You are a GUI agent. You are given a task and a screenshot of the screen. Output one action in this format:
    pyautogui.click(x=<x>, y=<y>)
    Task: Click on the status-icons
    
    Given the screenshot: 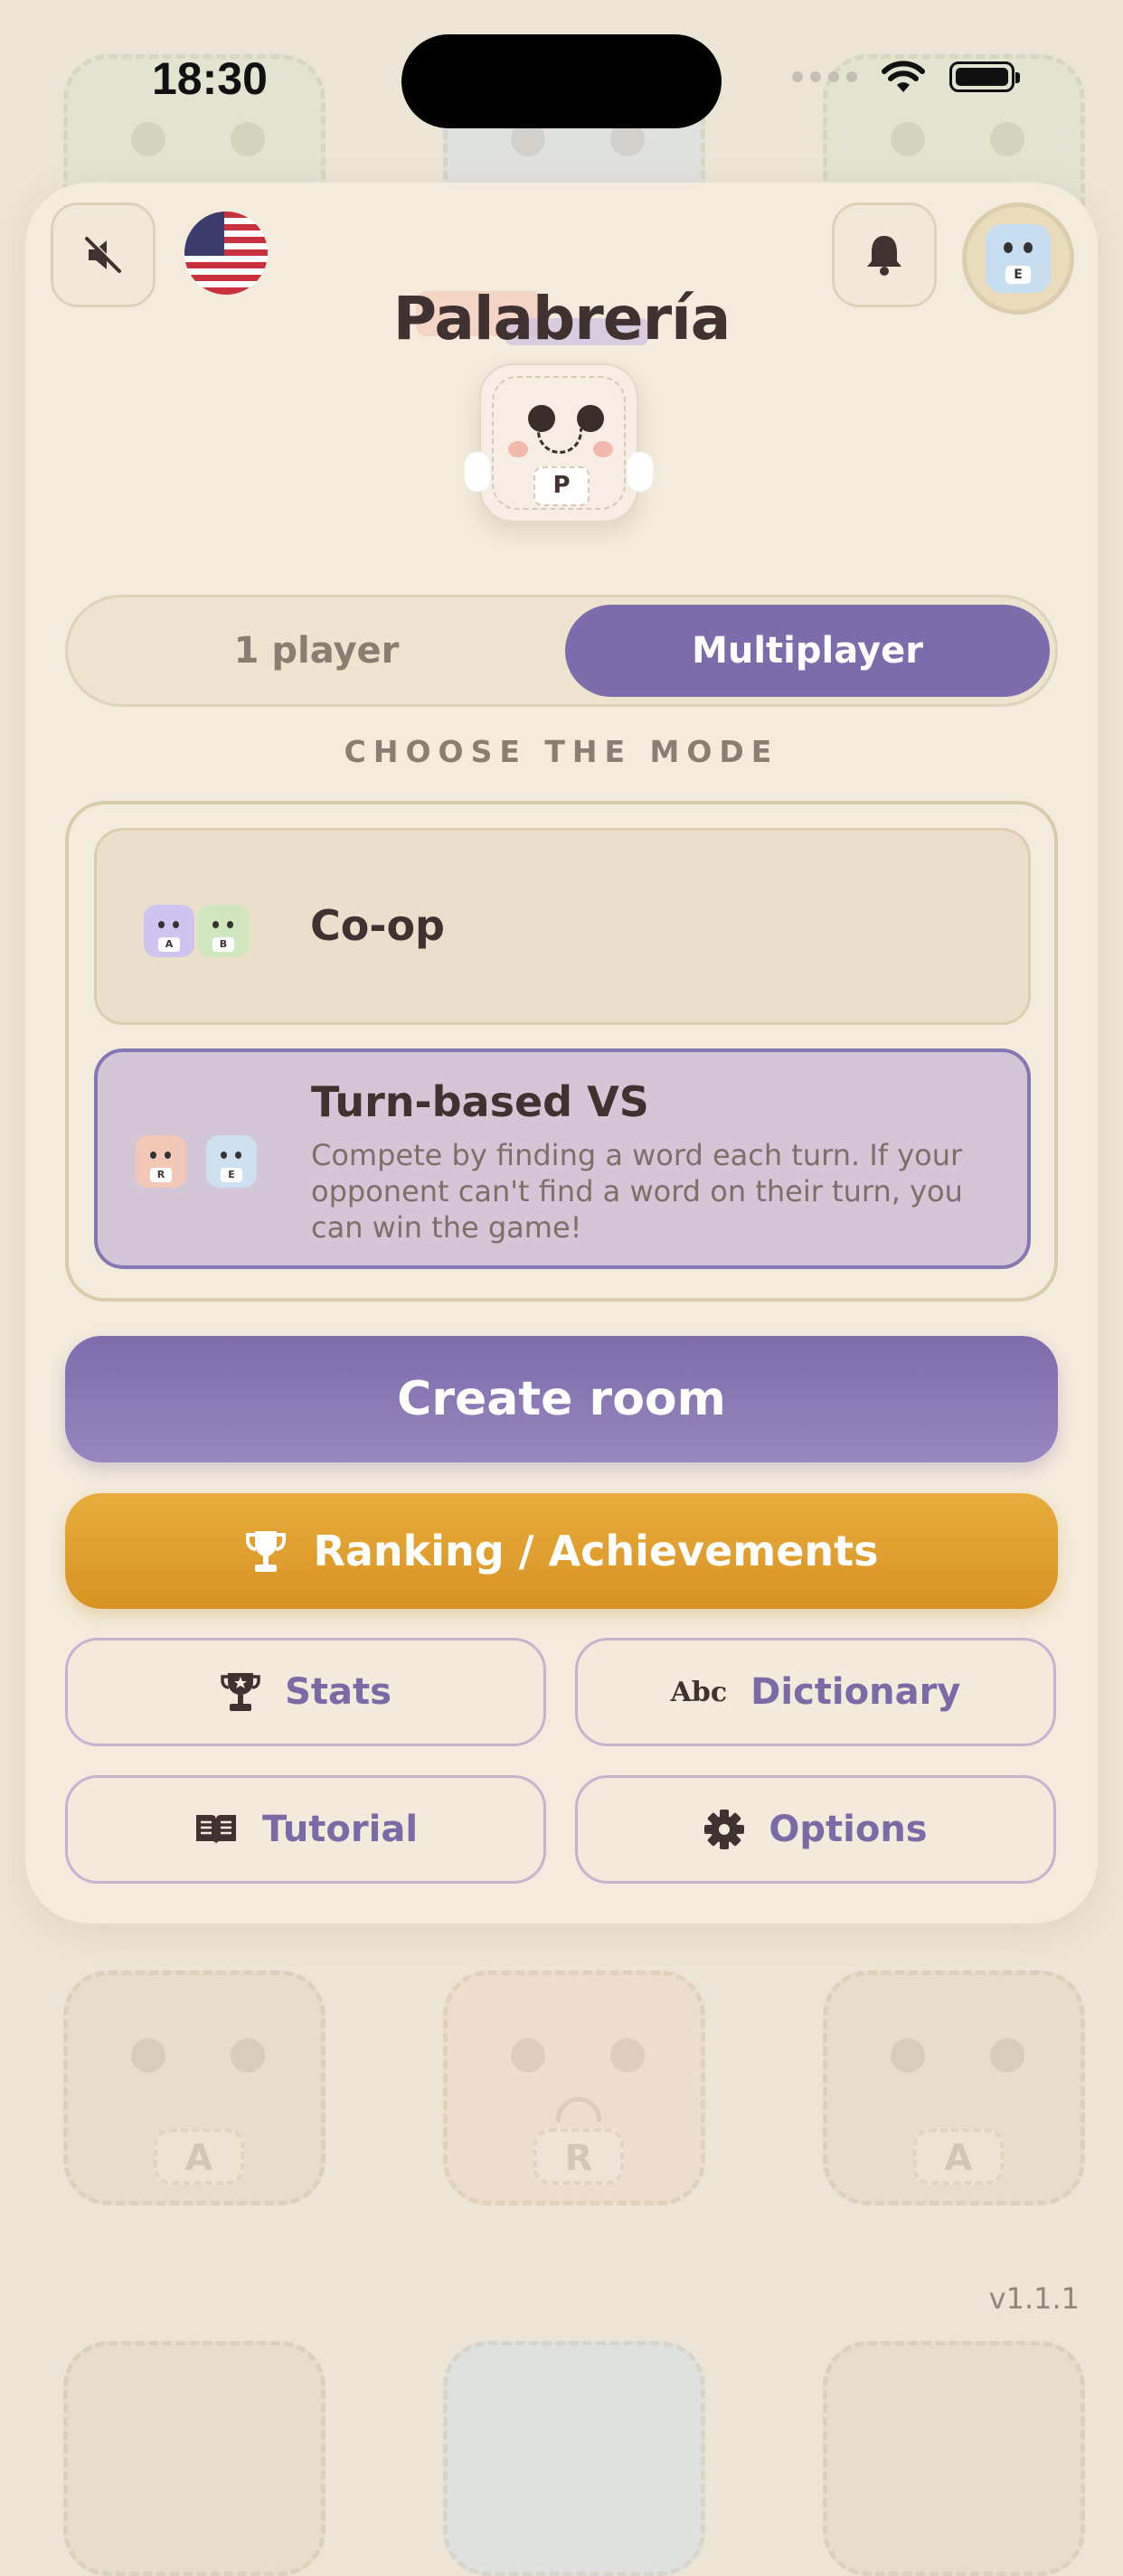 What is the action you would take?
    pyautogui.click(x=906, y=77)
    